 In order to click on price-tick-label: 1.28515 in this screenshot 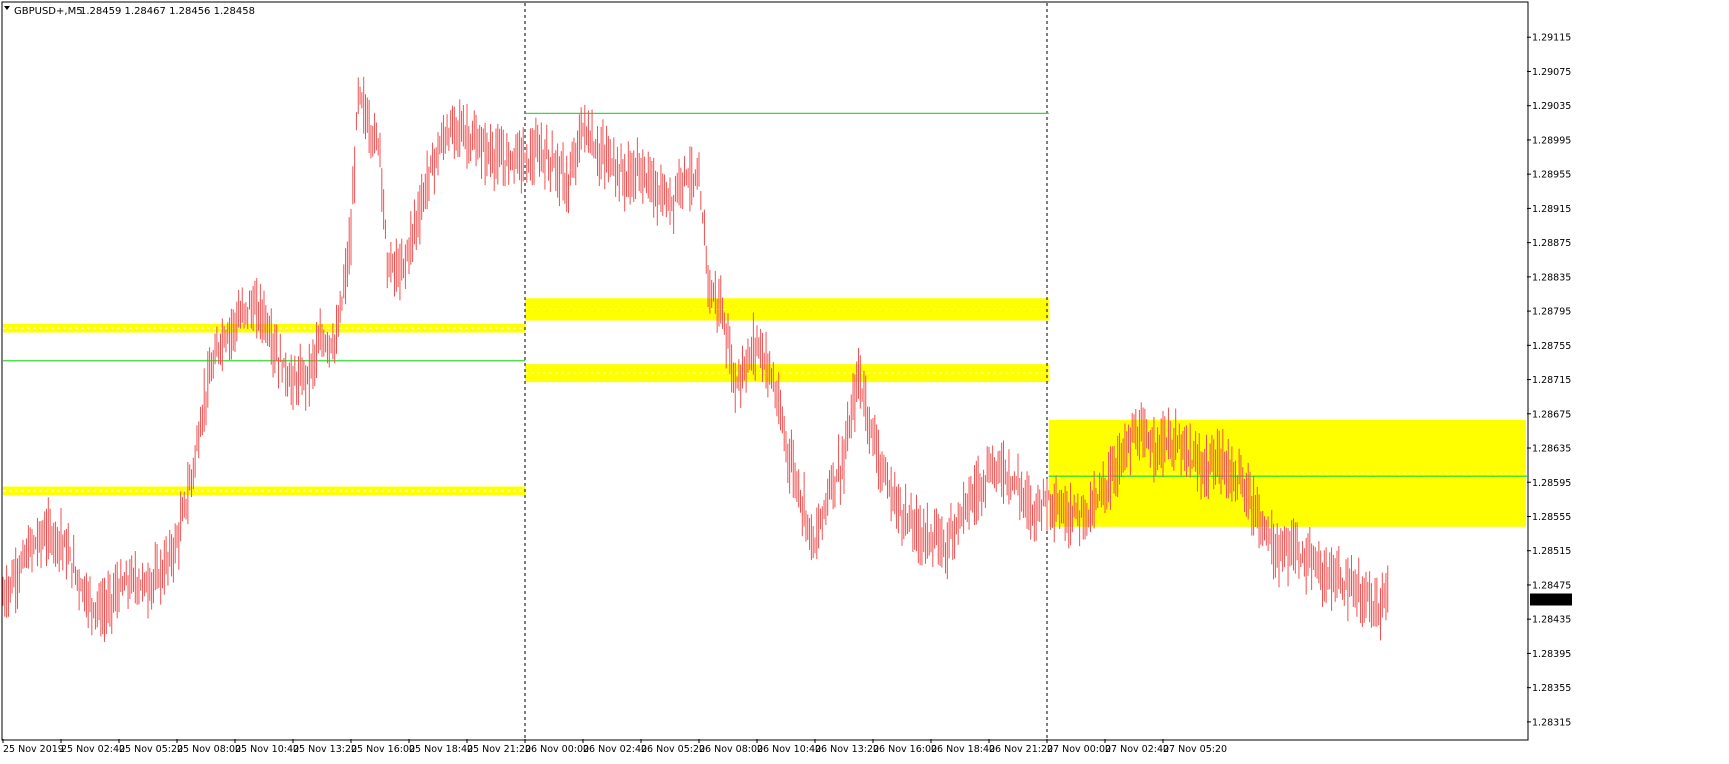, I will do `click(1551, 551)`.